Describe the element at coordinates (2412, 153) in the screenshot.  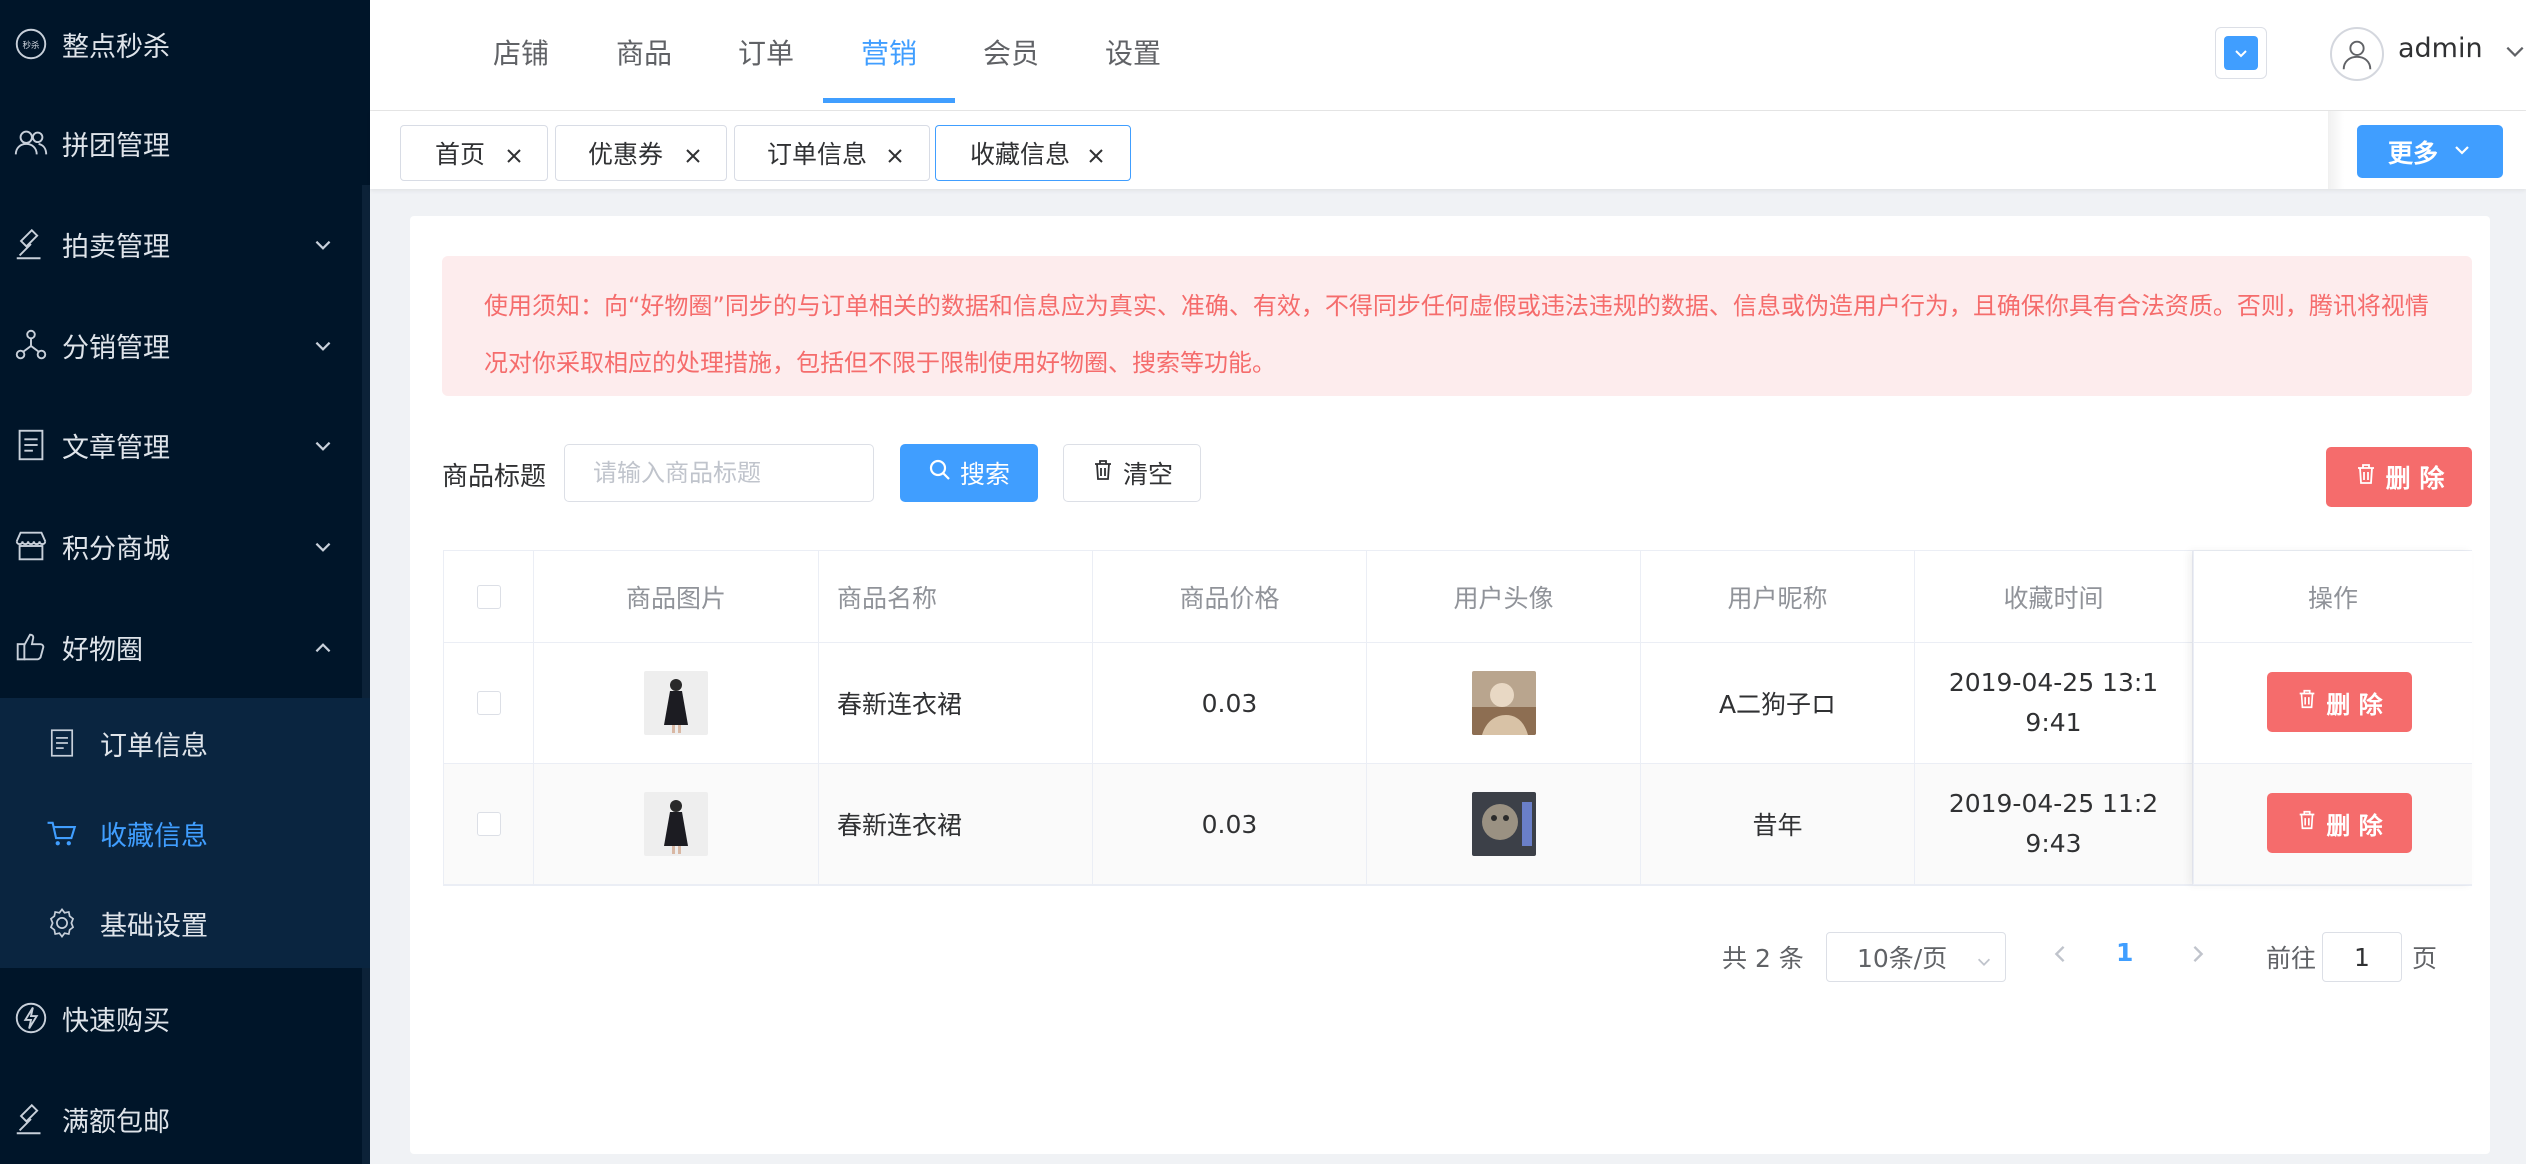
I see `more-label: 更多` at that location.